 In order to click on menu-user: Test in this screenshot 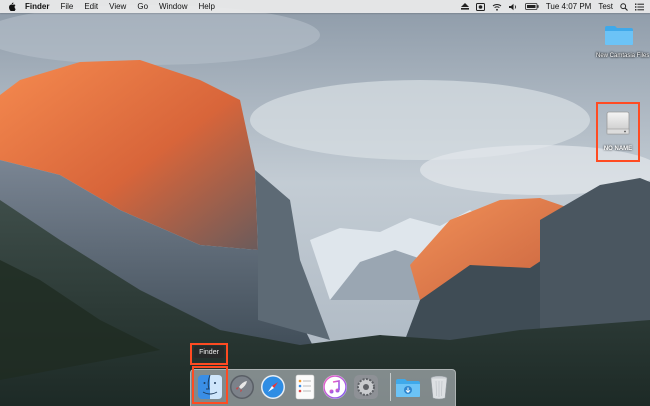, I will do `click(605, 6)`.